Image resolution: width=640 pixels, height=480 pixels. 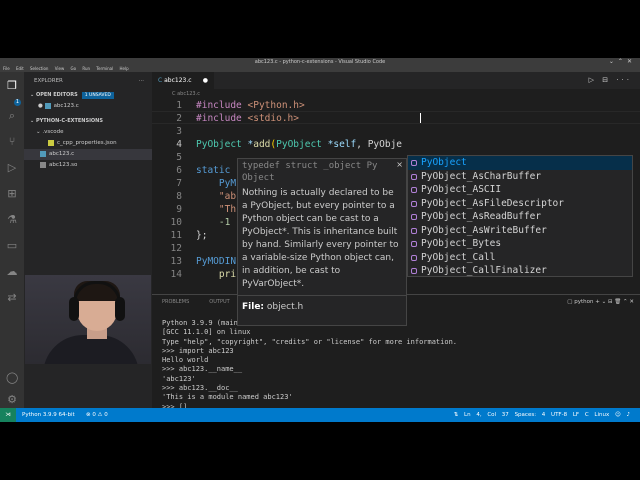 What do you see at coordinates (8, 415) in the screenshot?
I see `remote-icon: ⋊` at bounding box center [8, 415].